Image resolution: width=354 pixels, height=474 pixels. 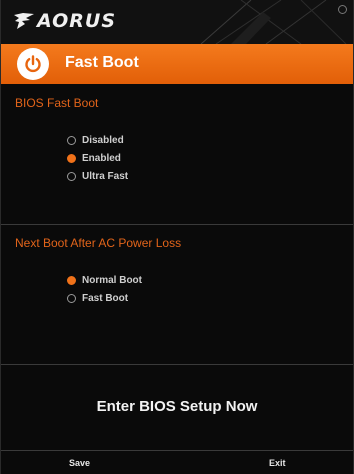 What do you see at coordinates (177, 64) in the screenshot?
I see `title-bar: Fast Boot` at bounding box center [177, 64].